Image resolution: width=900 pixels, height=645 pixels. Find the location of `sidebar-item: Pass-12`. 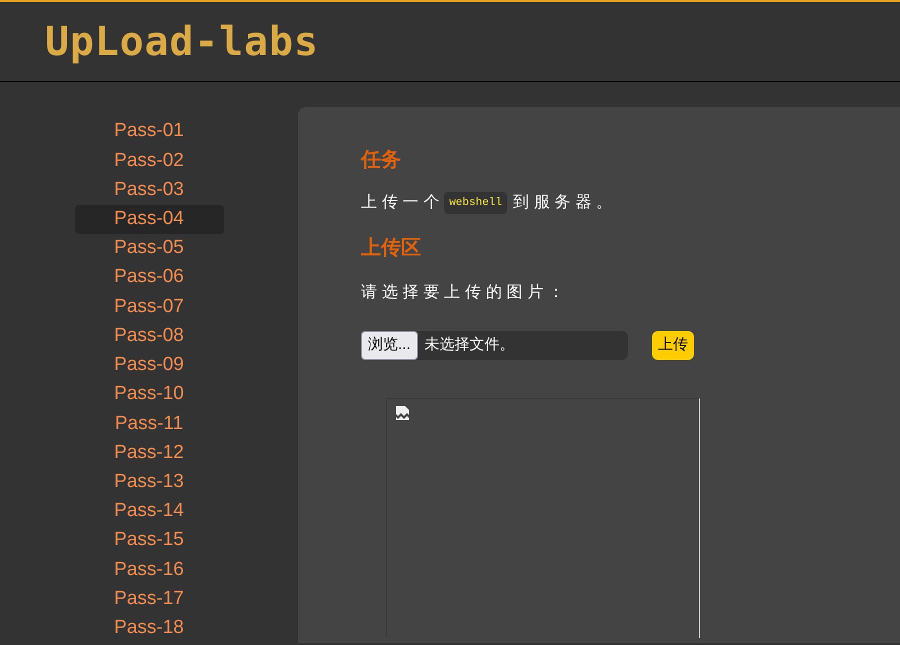

sidebar-item: Pass-12 is located at coordinates (149, 453).